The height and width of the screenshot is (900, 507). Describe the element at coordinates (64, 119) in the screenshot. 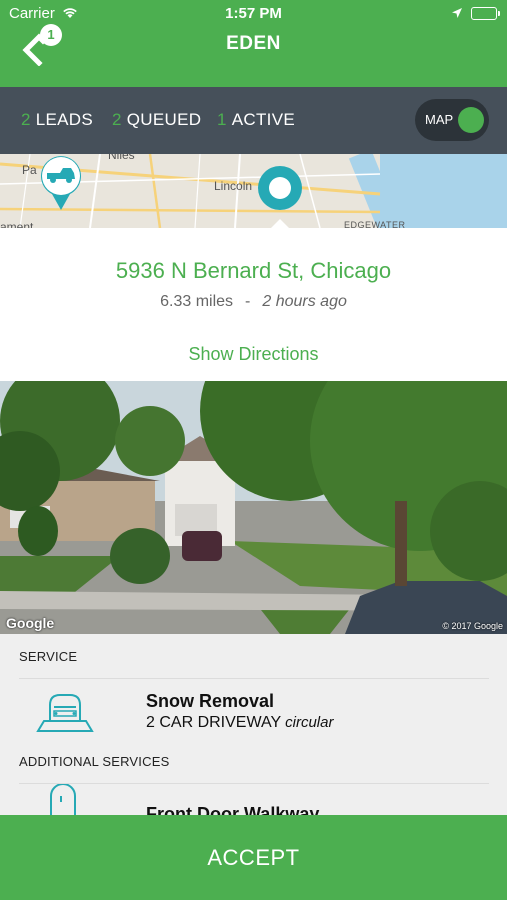

I see `tab-label: LEADS` at that location.